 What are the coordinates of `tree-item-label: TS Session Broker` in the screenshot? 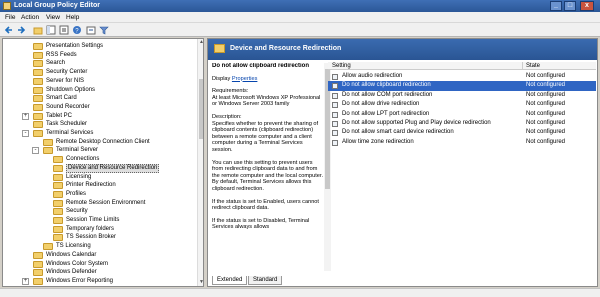 It's located at (91, 237).